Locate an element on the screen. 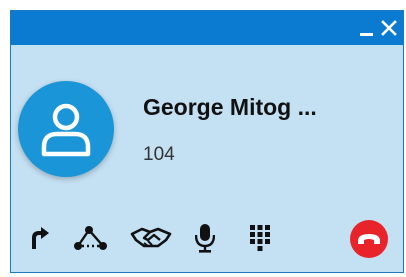 This screenshot has width=406, height=277. handshake-icon is located at coordinates (151, 237).